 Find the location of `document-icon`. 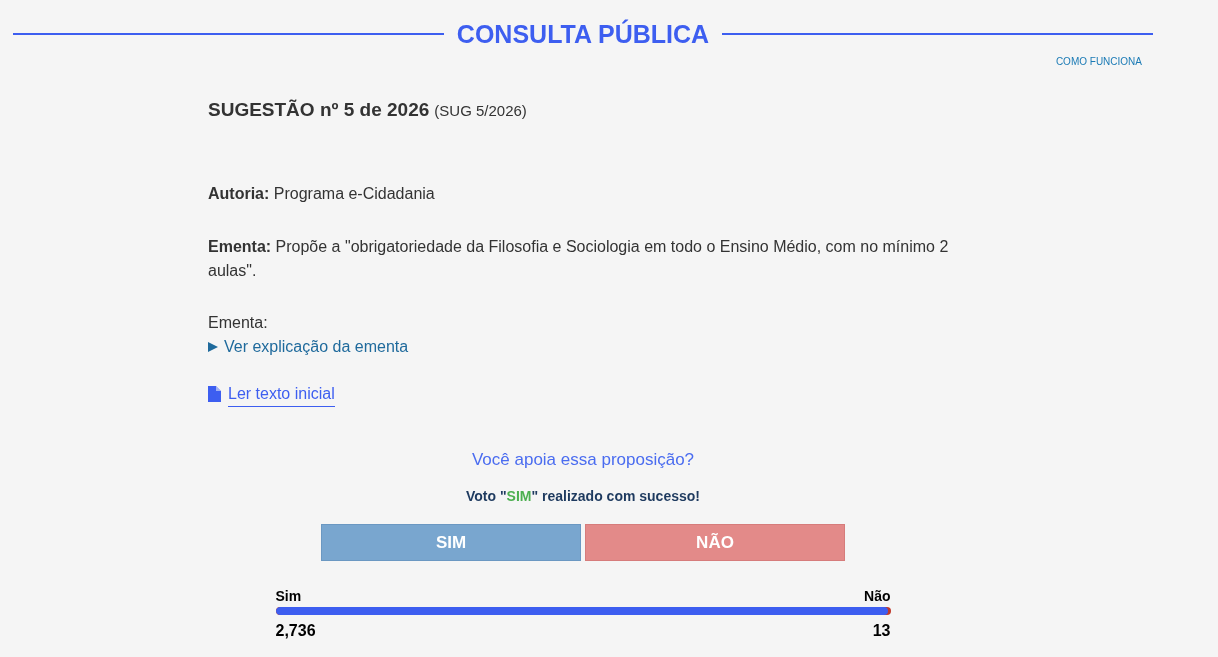

document-icon is located at coordinates (214, 394).